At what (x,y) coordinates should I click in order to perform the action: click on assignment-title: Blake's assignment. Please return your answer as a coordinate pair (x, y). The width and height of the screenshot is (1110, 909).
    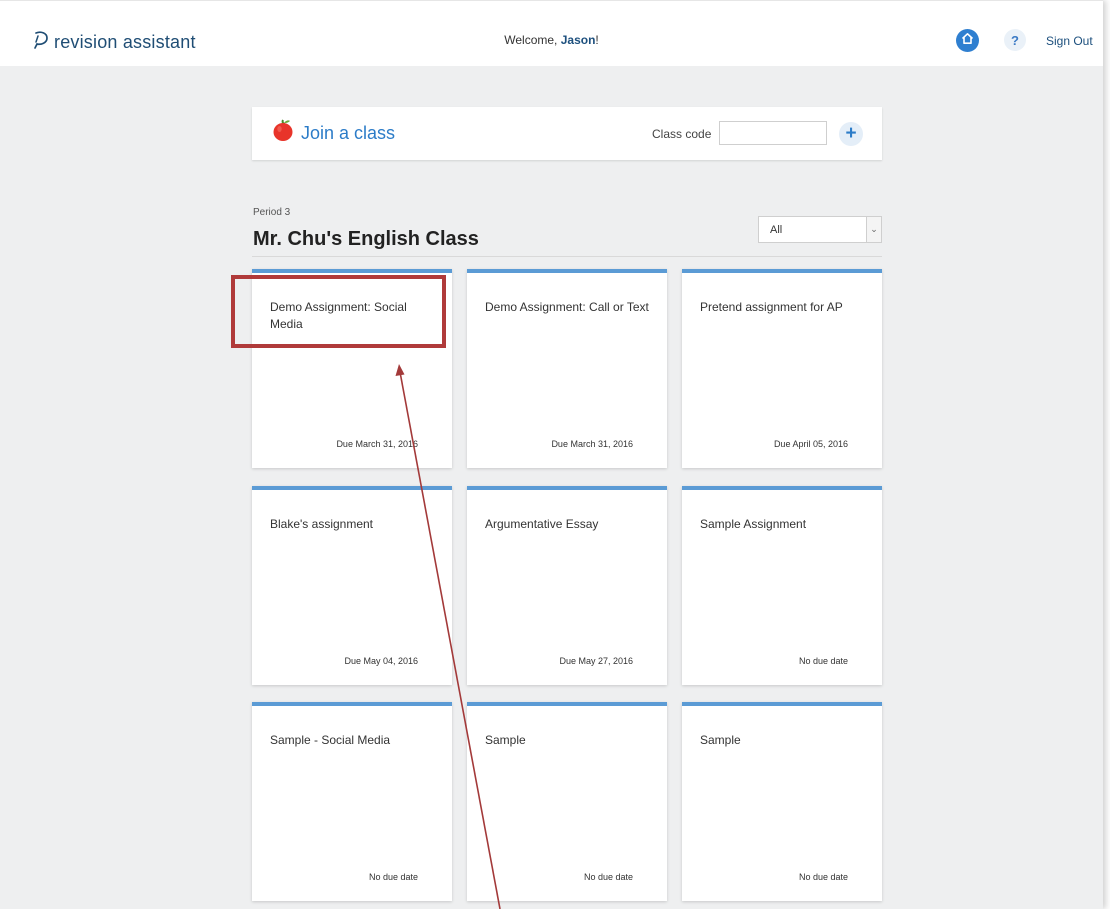
    Looking at the image, I should click on (322, 524).